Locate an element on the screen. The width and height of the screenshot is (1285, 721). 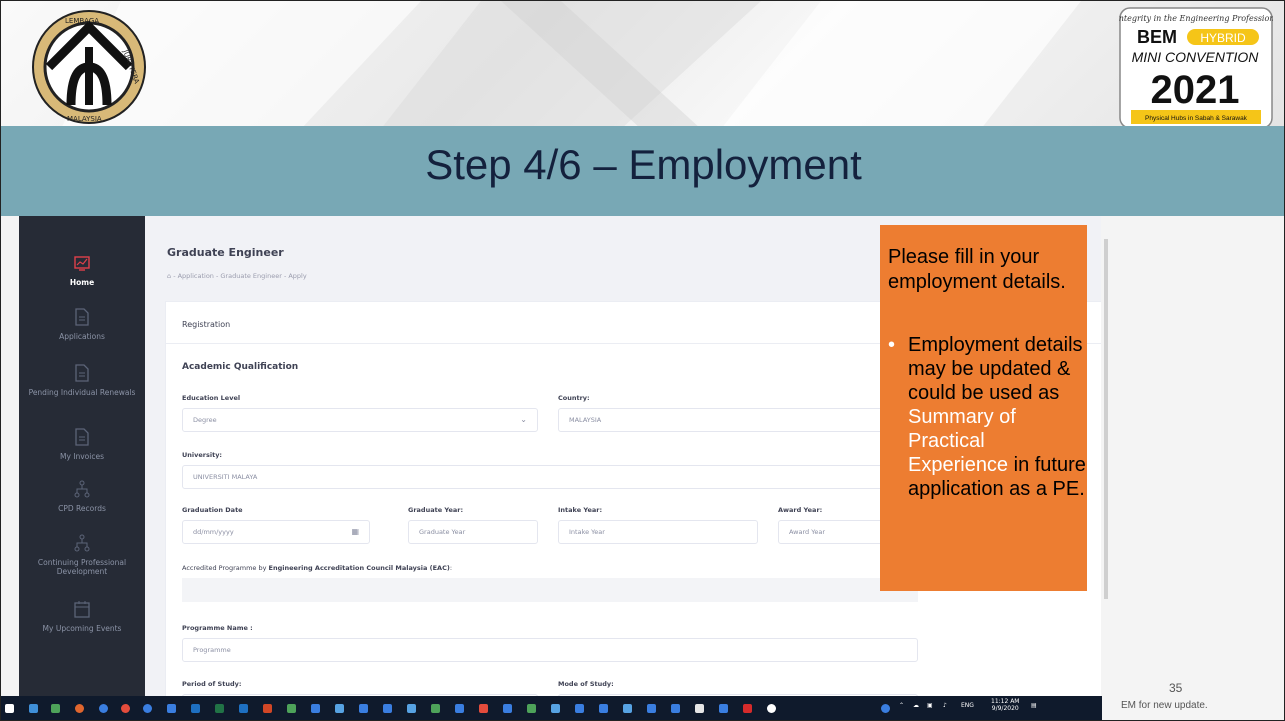
programme-name-field: Programme is located at coordinates (550, 650).